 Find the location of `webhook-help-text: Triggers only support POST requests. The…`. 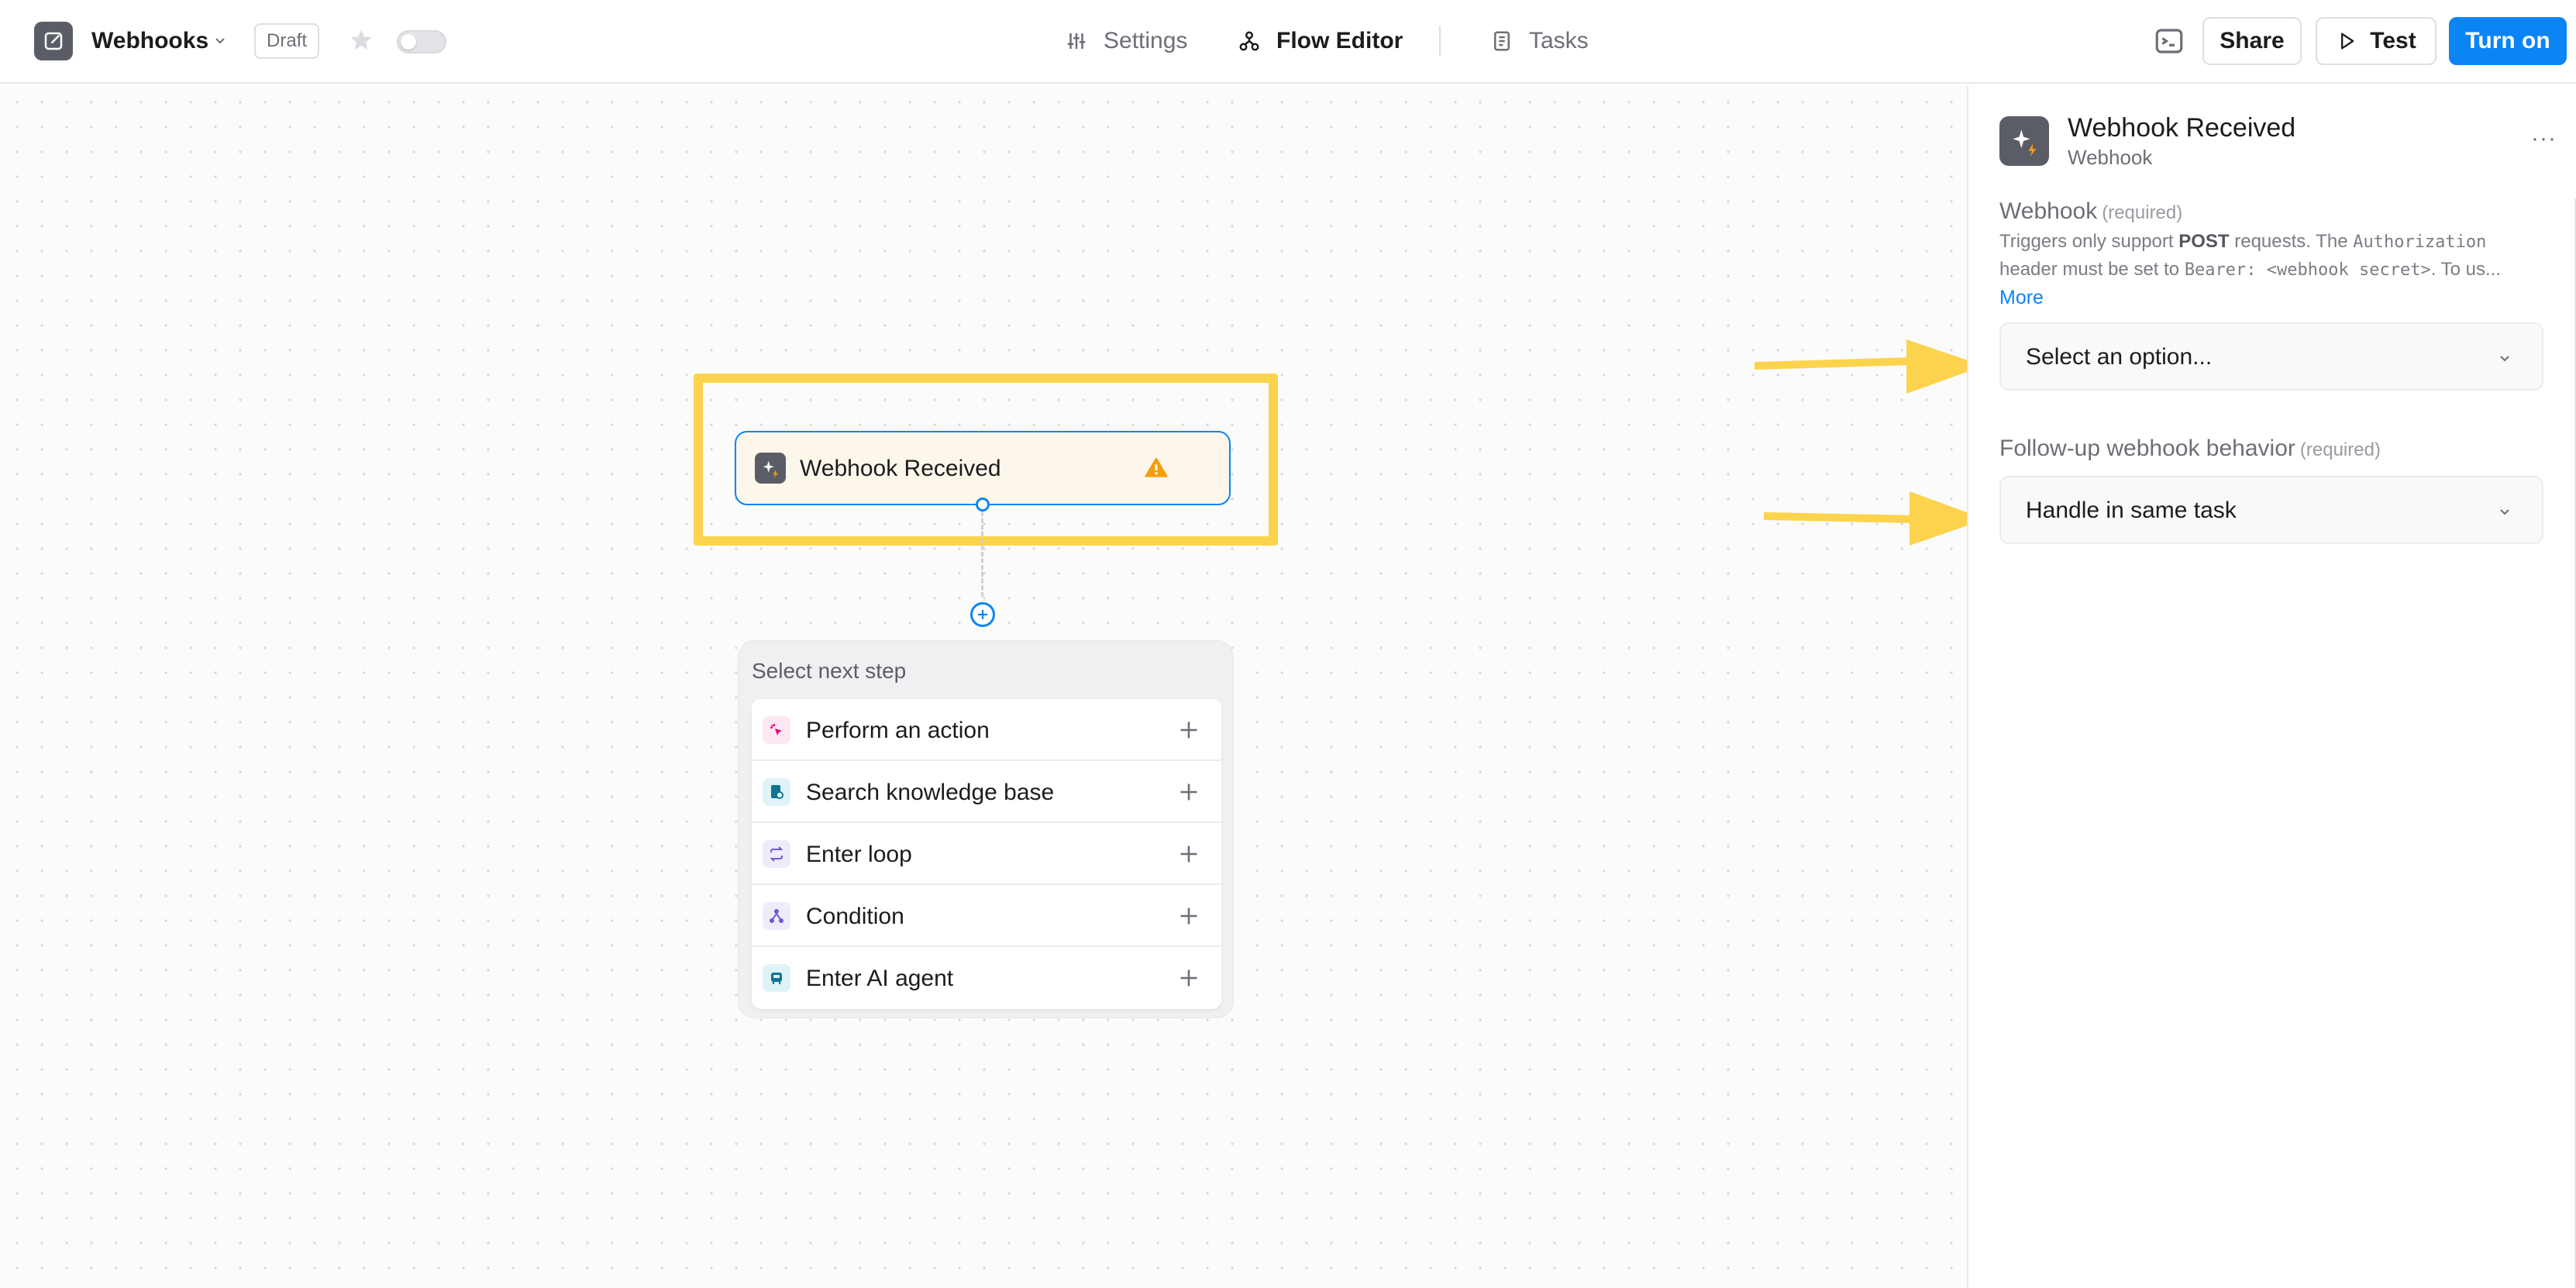

webhook-help-text: Triggers only support POST requests. The… is located at coordinates (2243, 241).